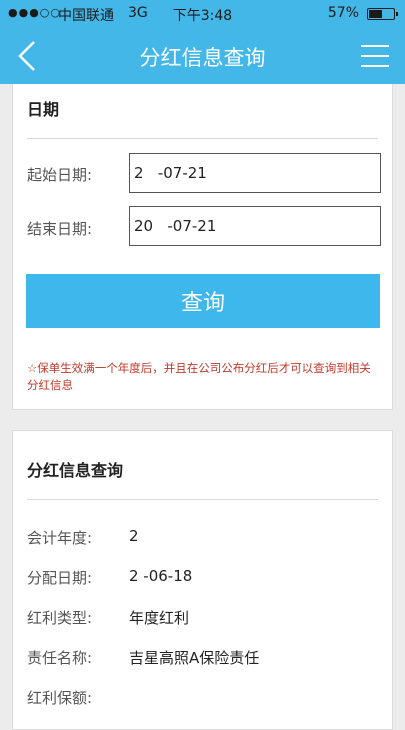  I want to click on result-section-title: 分红信息查询, so click(75, 470).